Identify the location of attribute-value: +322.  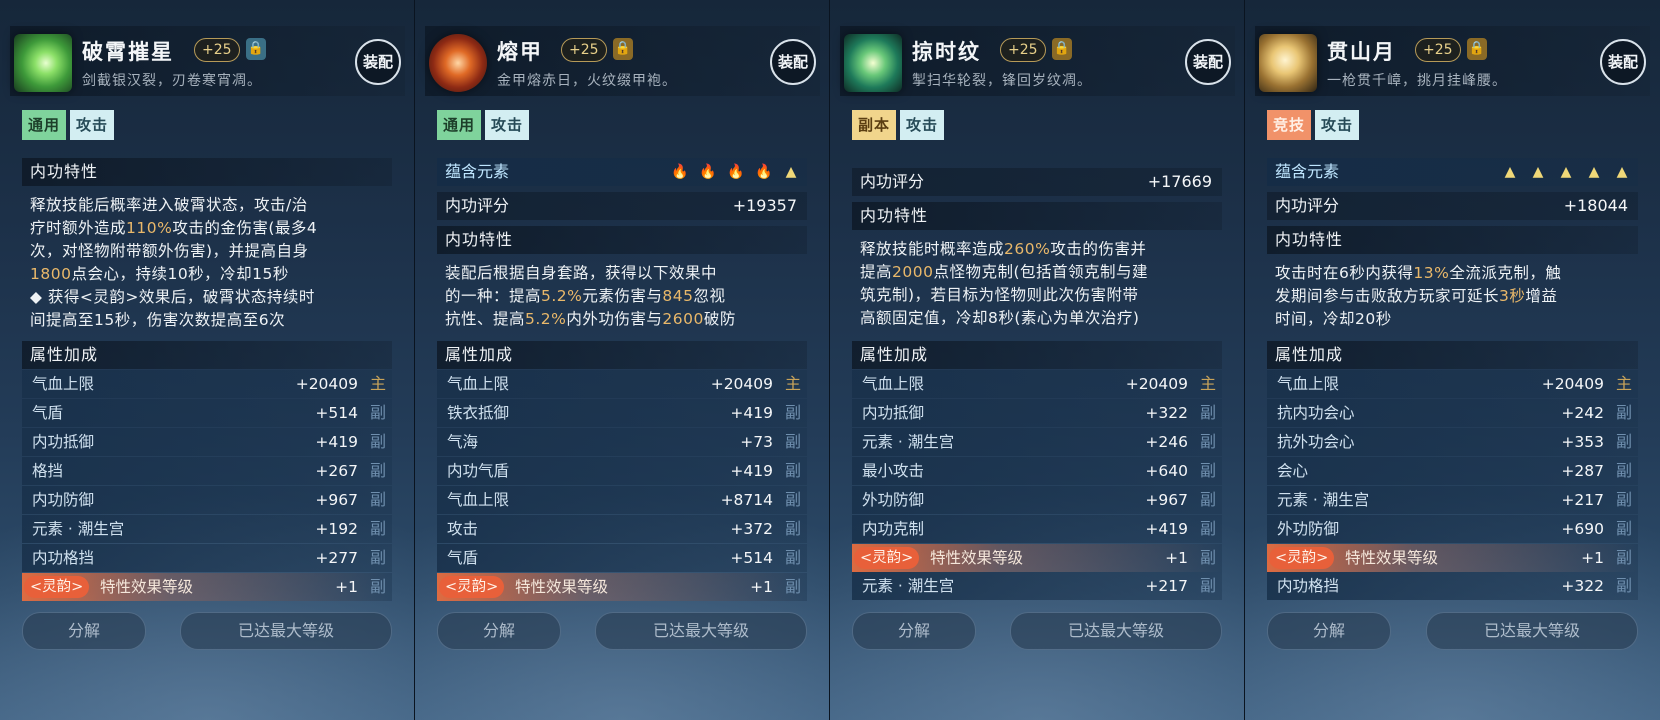
(1582, 586).